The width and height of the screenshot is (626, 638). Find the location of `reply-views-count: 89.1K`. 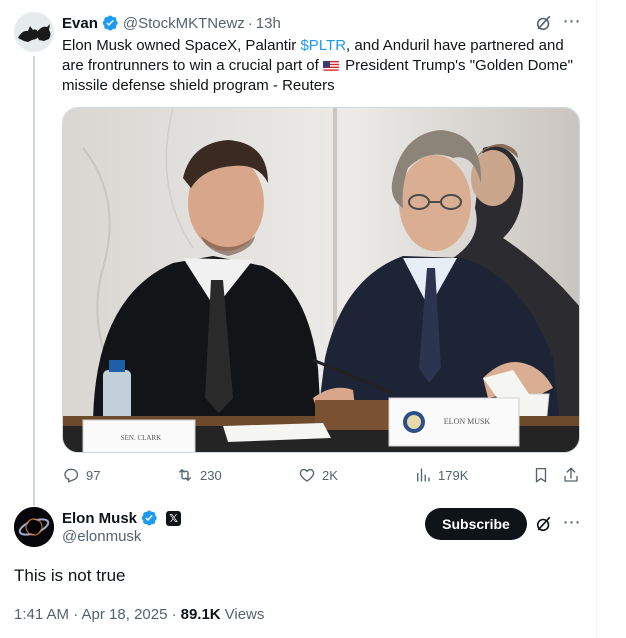

reply-views-count: 89.1K is located at coordinates (200, 614).